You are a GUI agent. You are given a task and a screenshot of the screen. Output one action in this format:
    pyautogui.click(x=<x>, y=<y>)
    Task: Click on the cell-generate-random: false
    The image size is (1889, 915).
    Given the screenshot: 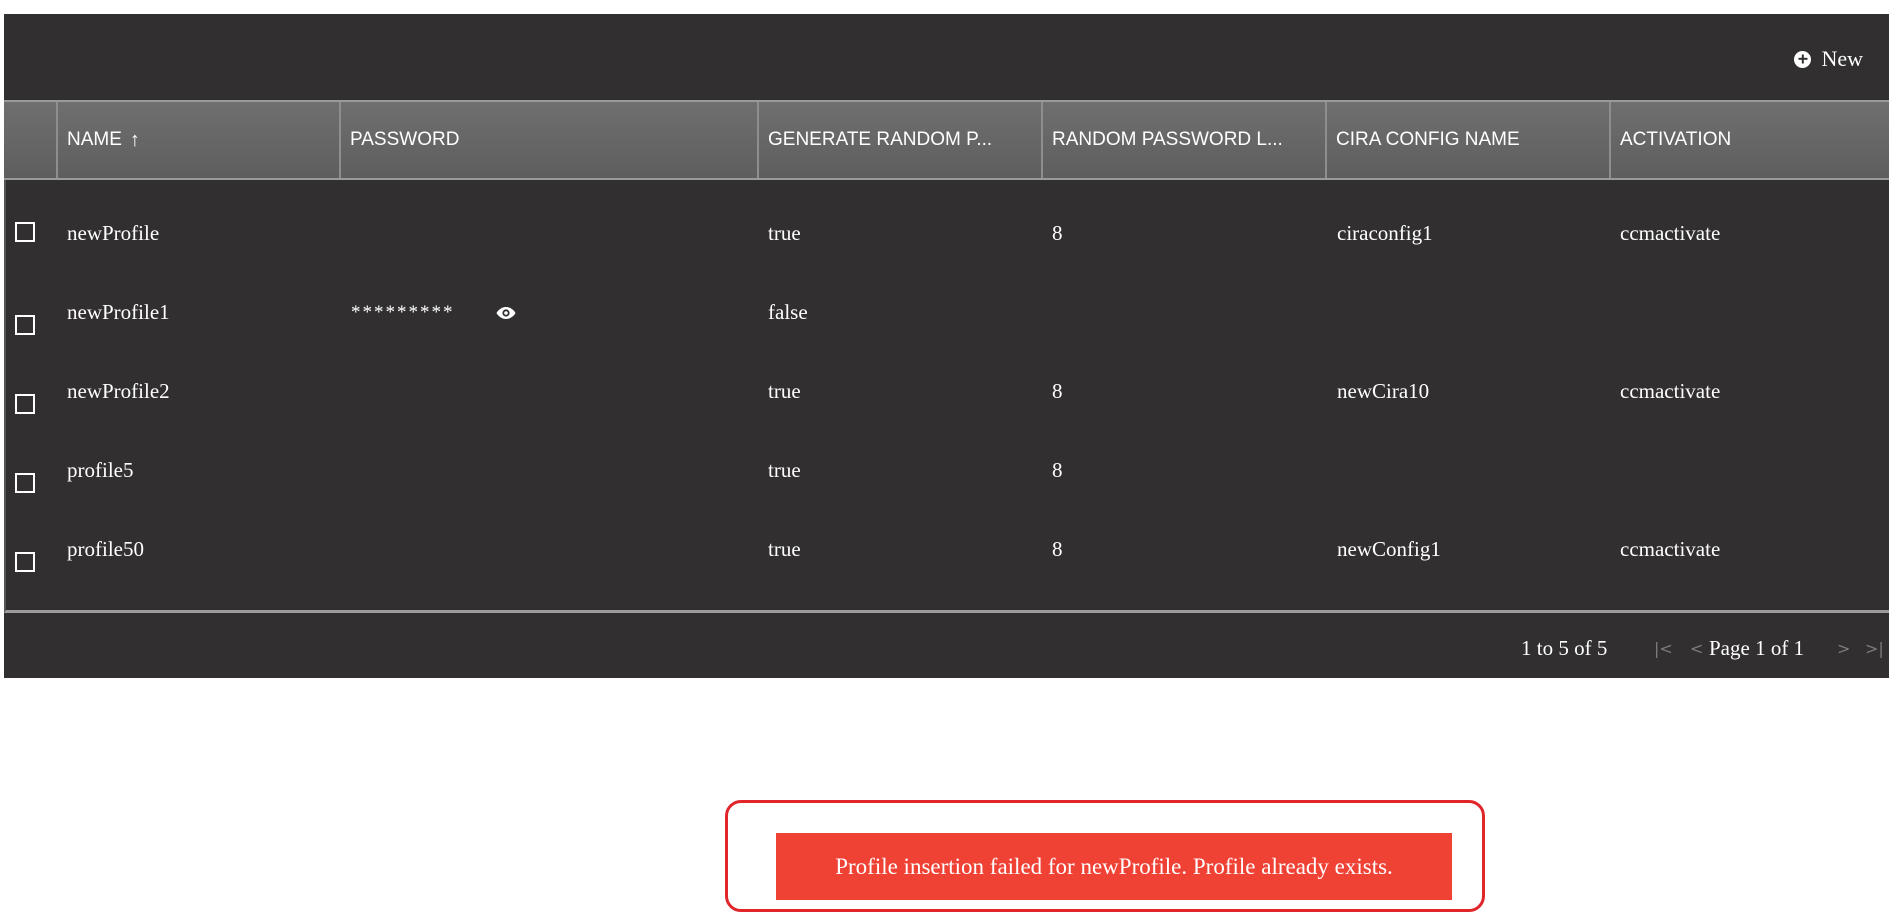 What is the action you would take?
    pyautogui.click(x=788, y=312)
    